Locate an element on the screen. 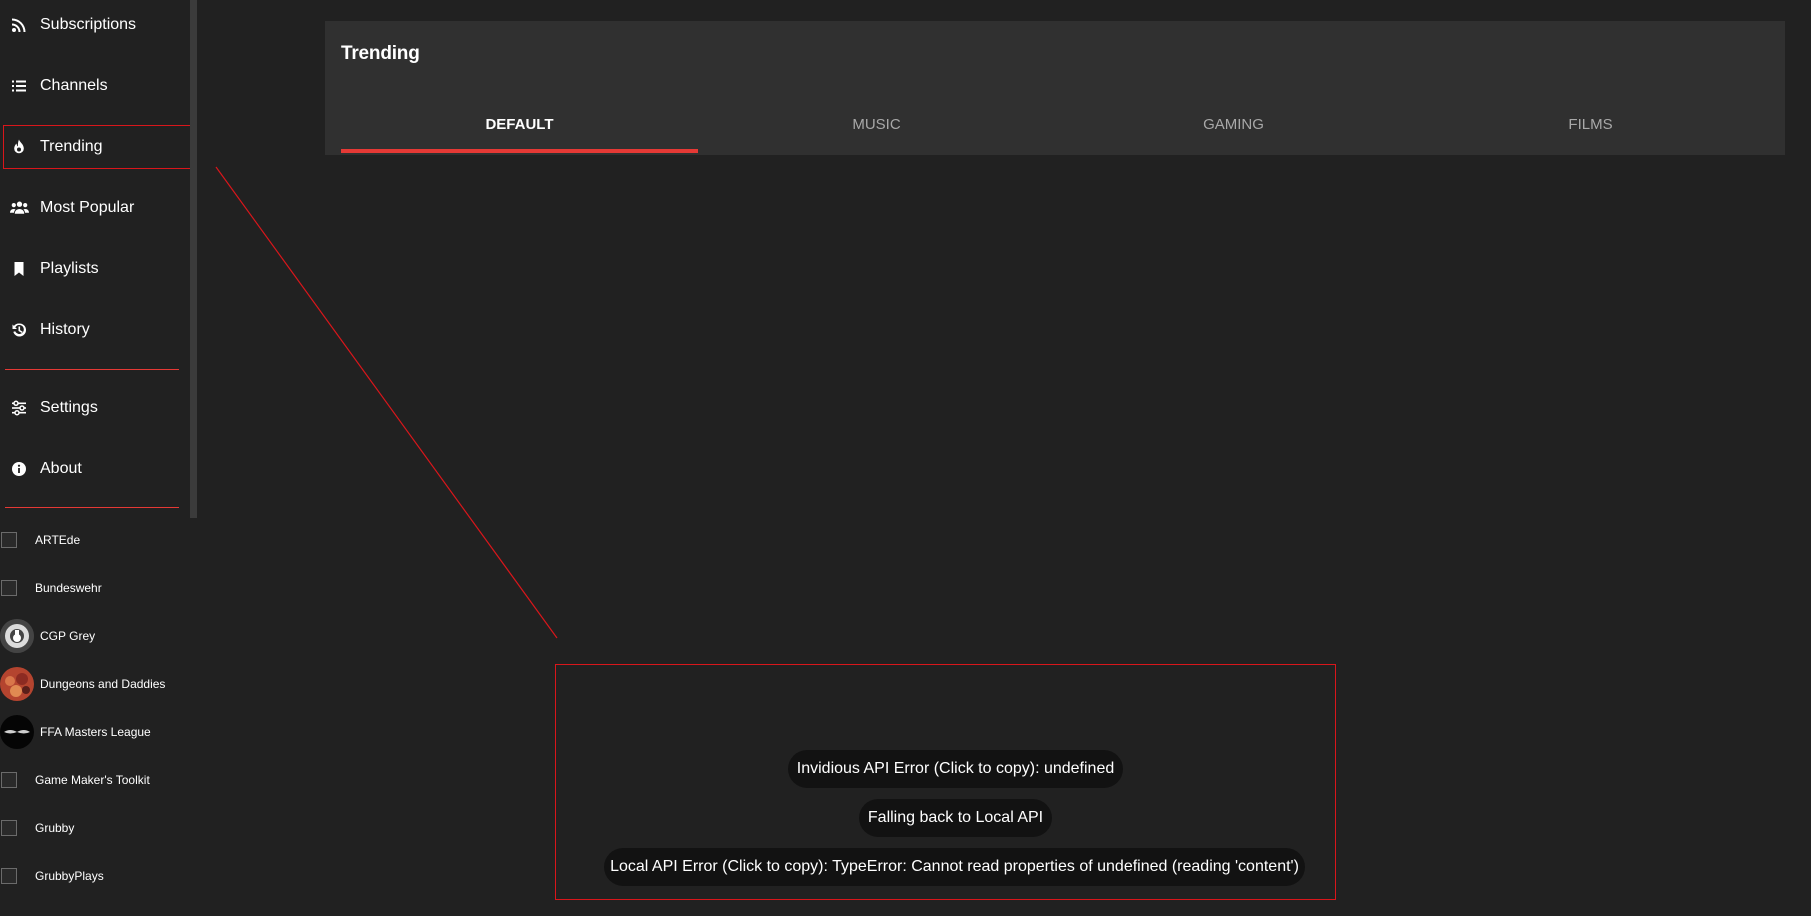 The height and width of the screenshot is (916, 1811). bookmark-icon is located at coordinates (19, 269).